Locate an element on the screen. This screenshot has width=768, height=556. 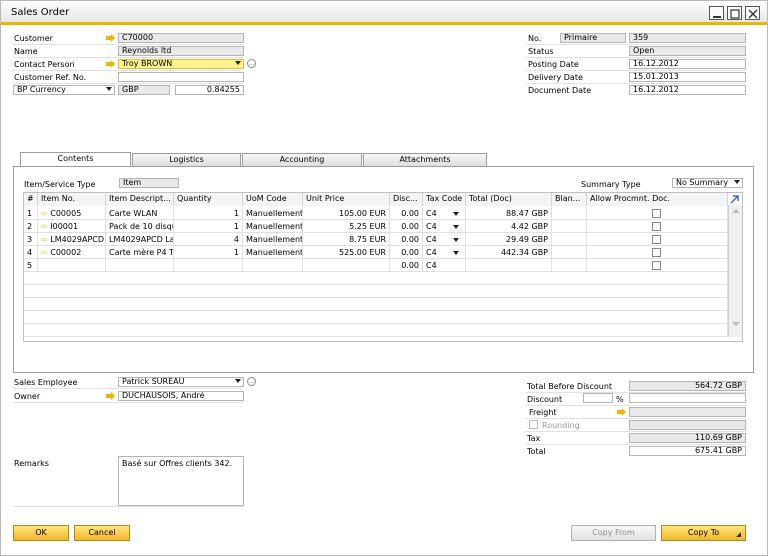
scroll-up-icon is located at coordinates (736, 211).